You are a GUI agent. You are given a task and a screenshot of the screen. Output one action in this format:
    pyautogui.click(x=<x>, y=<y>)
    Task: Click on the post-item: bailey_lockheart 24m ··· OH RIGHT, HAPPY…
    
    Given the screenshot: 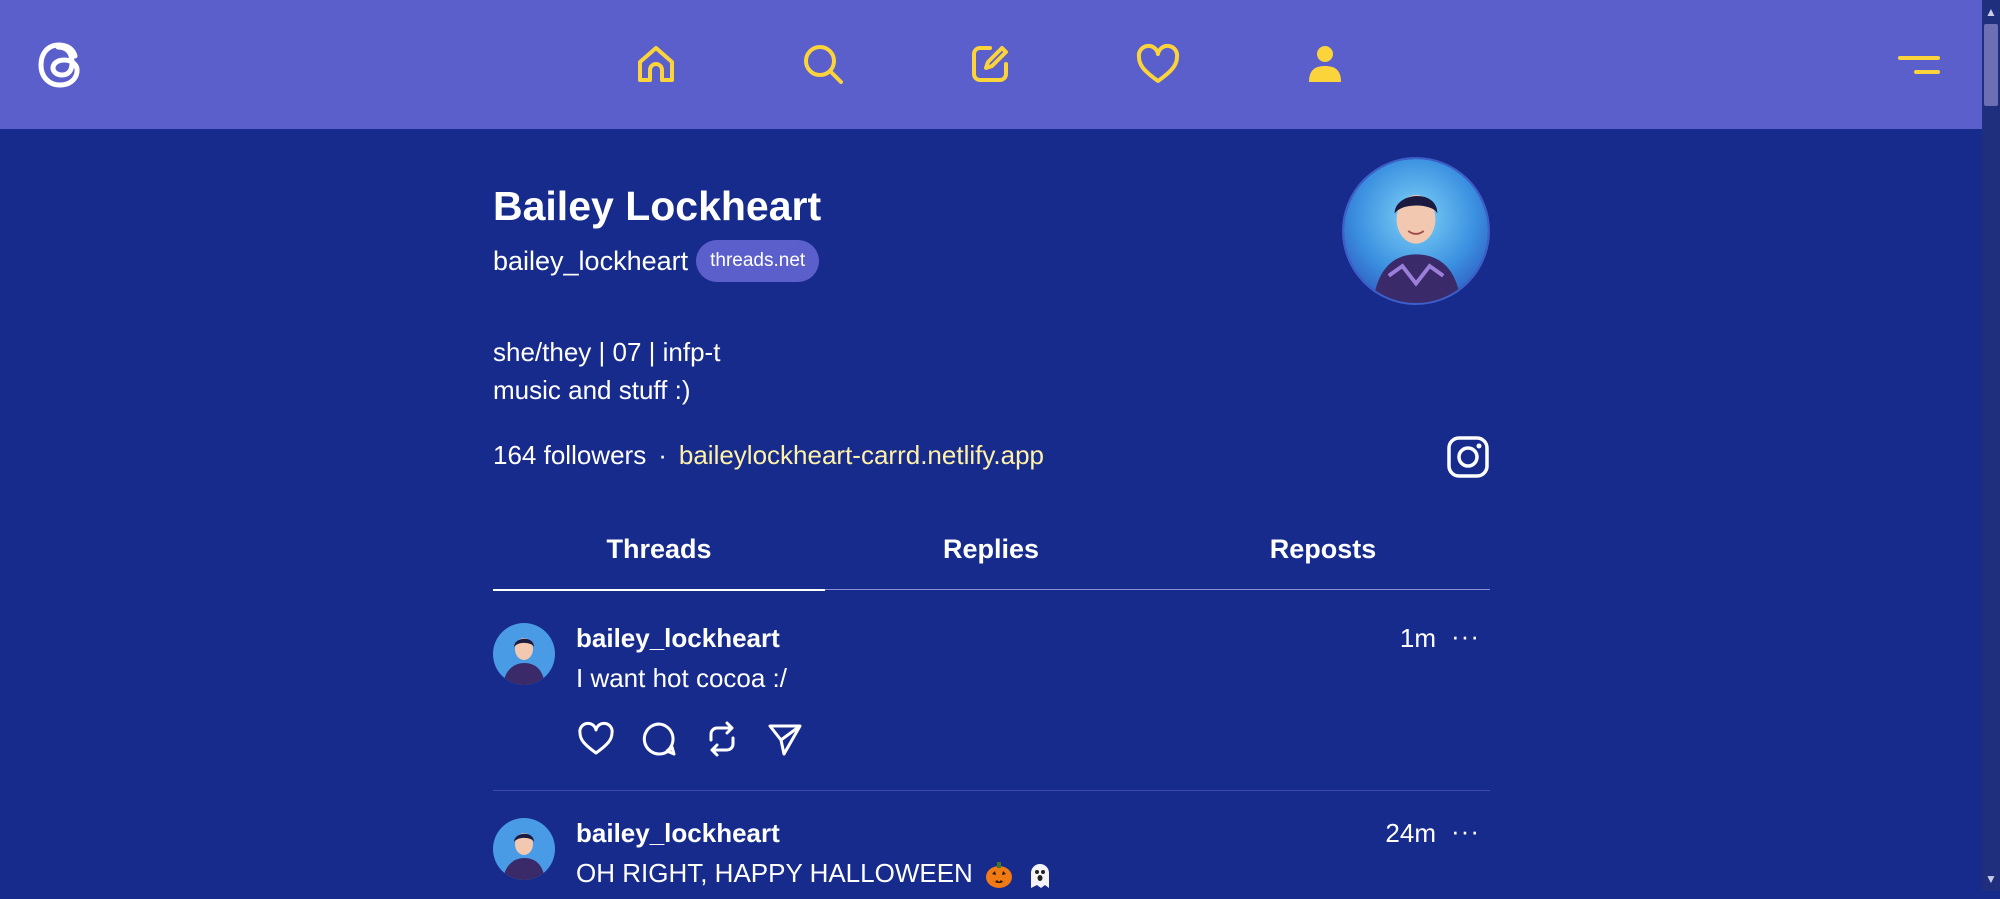 What is the action you would take?
    pyautogui.click(x=991, y=857)
    